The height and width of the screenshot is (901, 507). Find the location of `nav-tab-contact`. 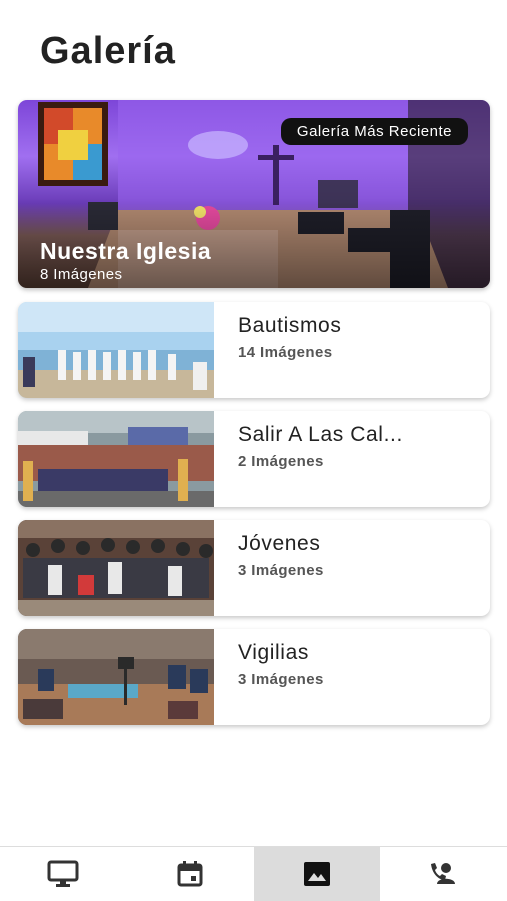

nav-tab-contact is located at coordinates (443, 874).